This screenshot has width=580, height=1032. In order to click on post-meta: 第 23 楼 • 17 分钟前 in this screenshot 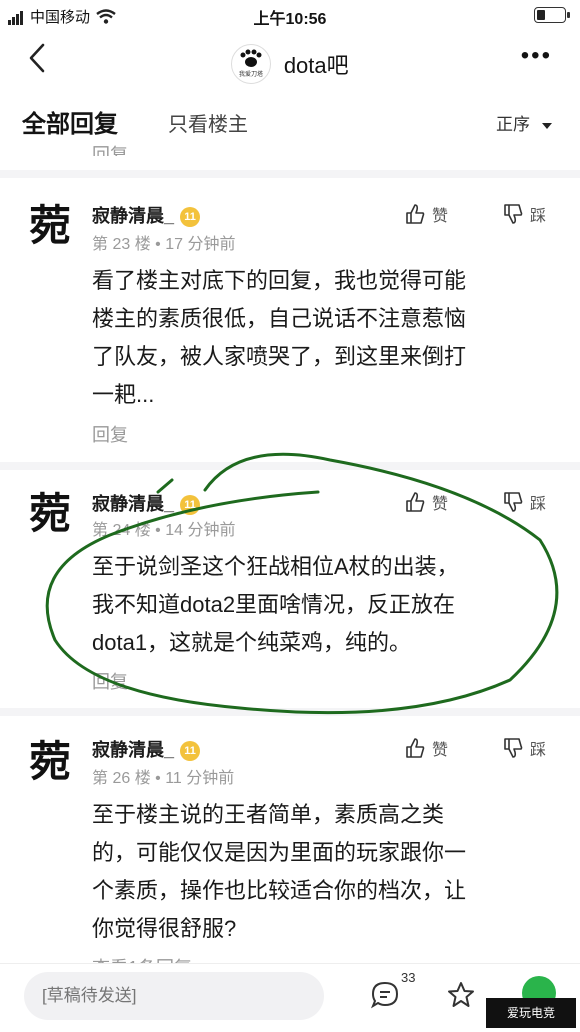, I will do `click(164, 244)`.